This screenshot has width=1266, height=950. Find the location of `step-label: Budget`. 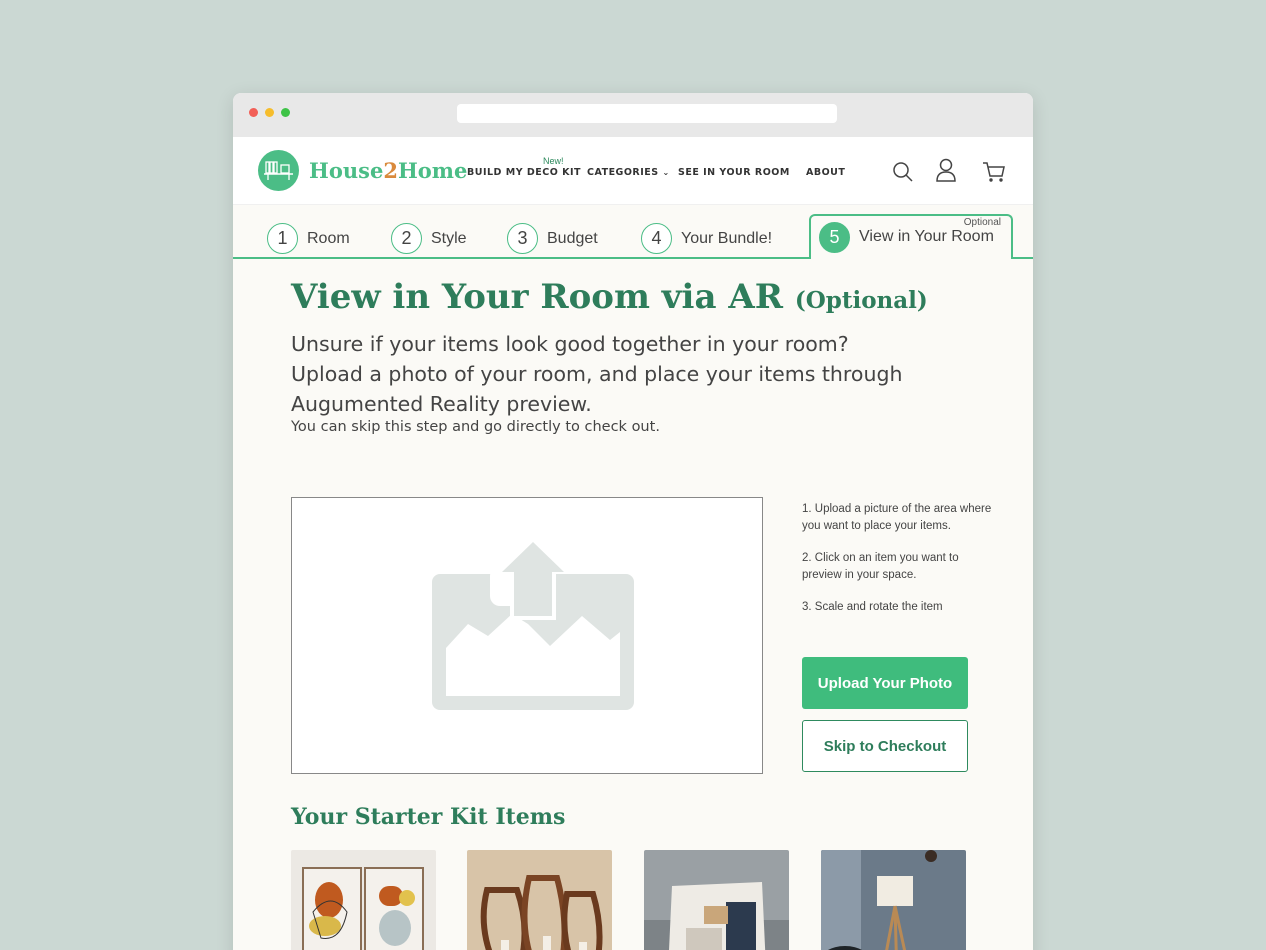

step-label: Budget is located at coordinates (572, 238).